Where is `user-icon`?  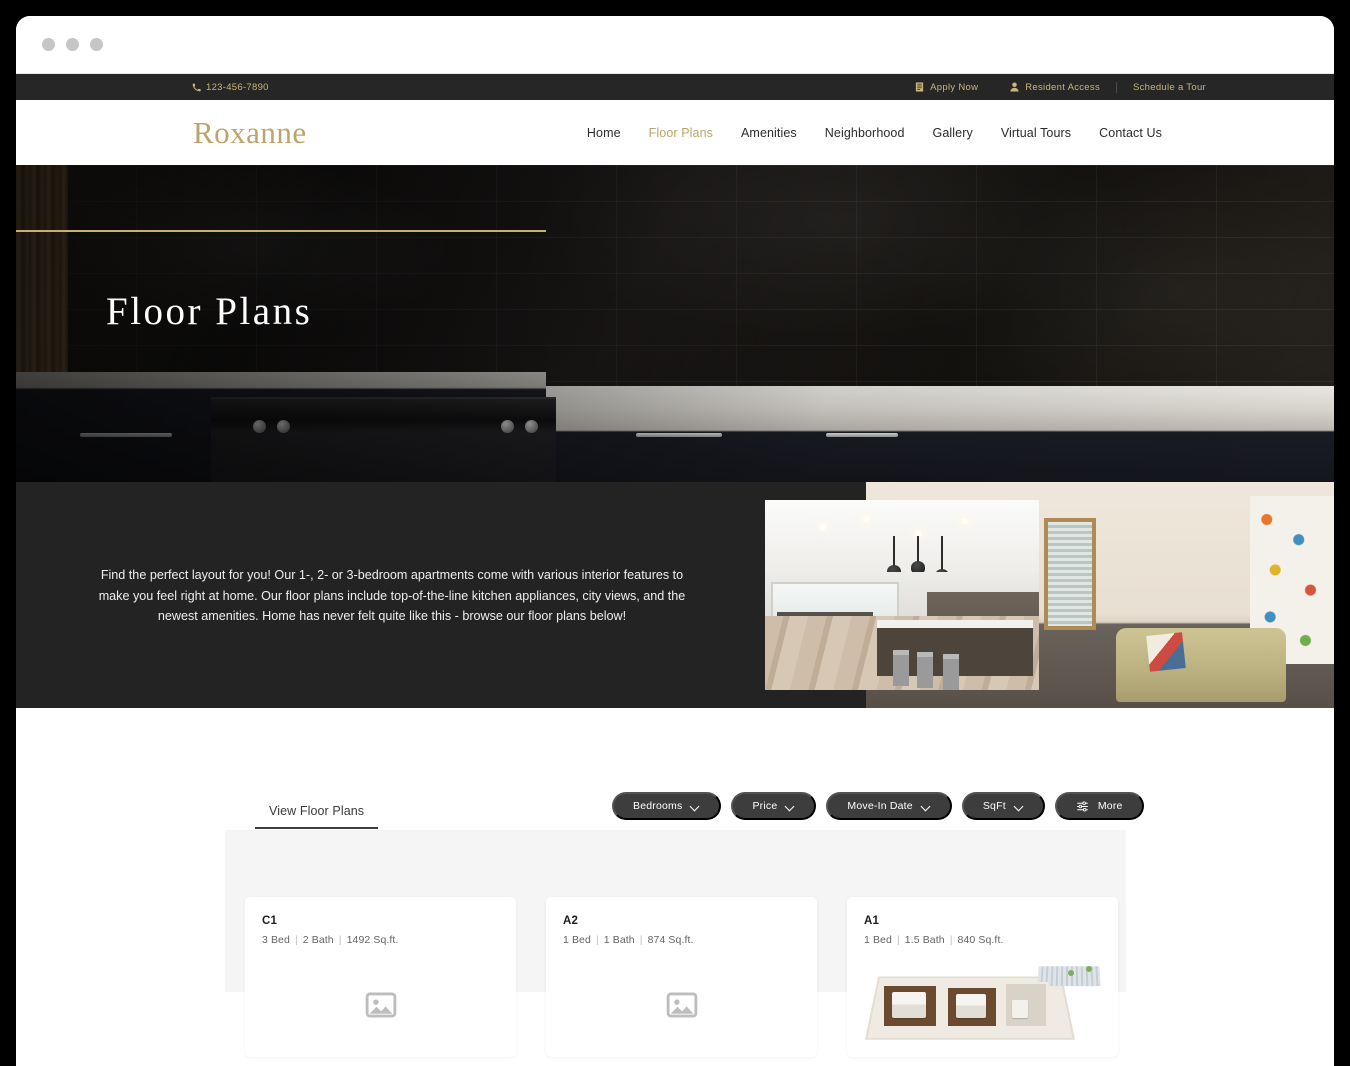 user-icon is located at coordinates (1014, 87).